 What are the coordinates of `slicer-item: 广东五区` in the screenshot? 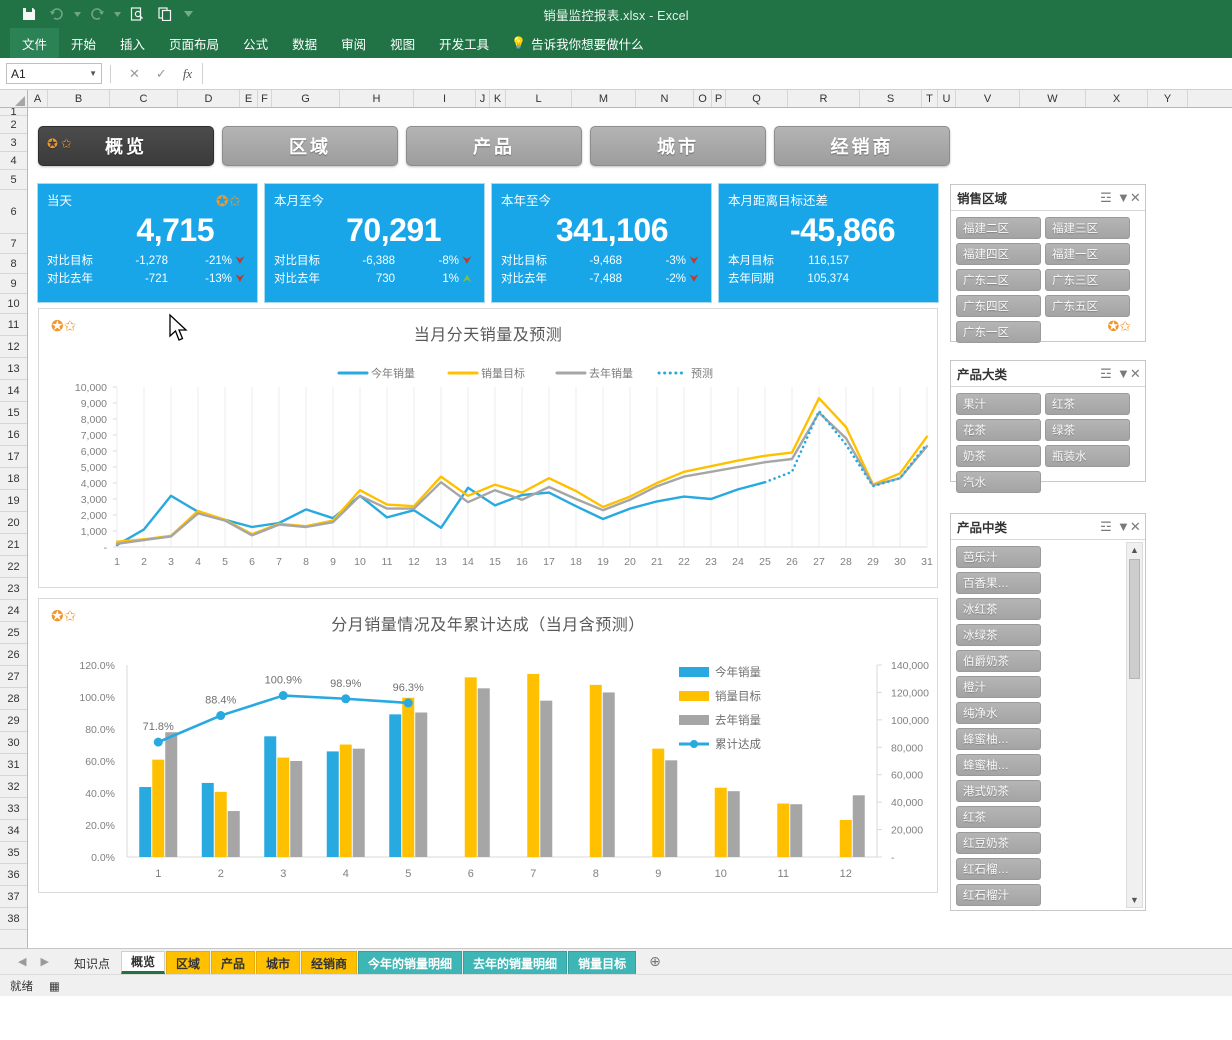 It's located at (1087, 306).